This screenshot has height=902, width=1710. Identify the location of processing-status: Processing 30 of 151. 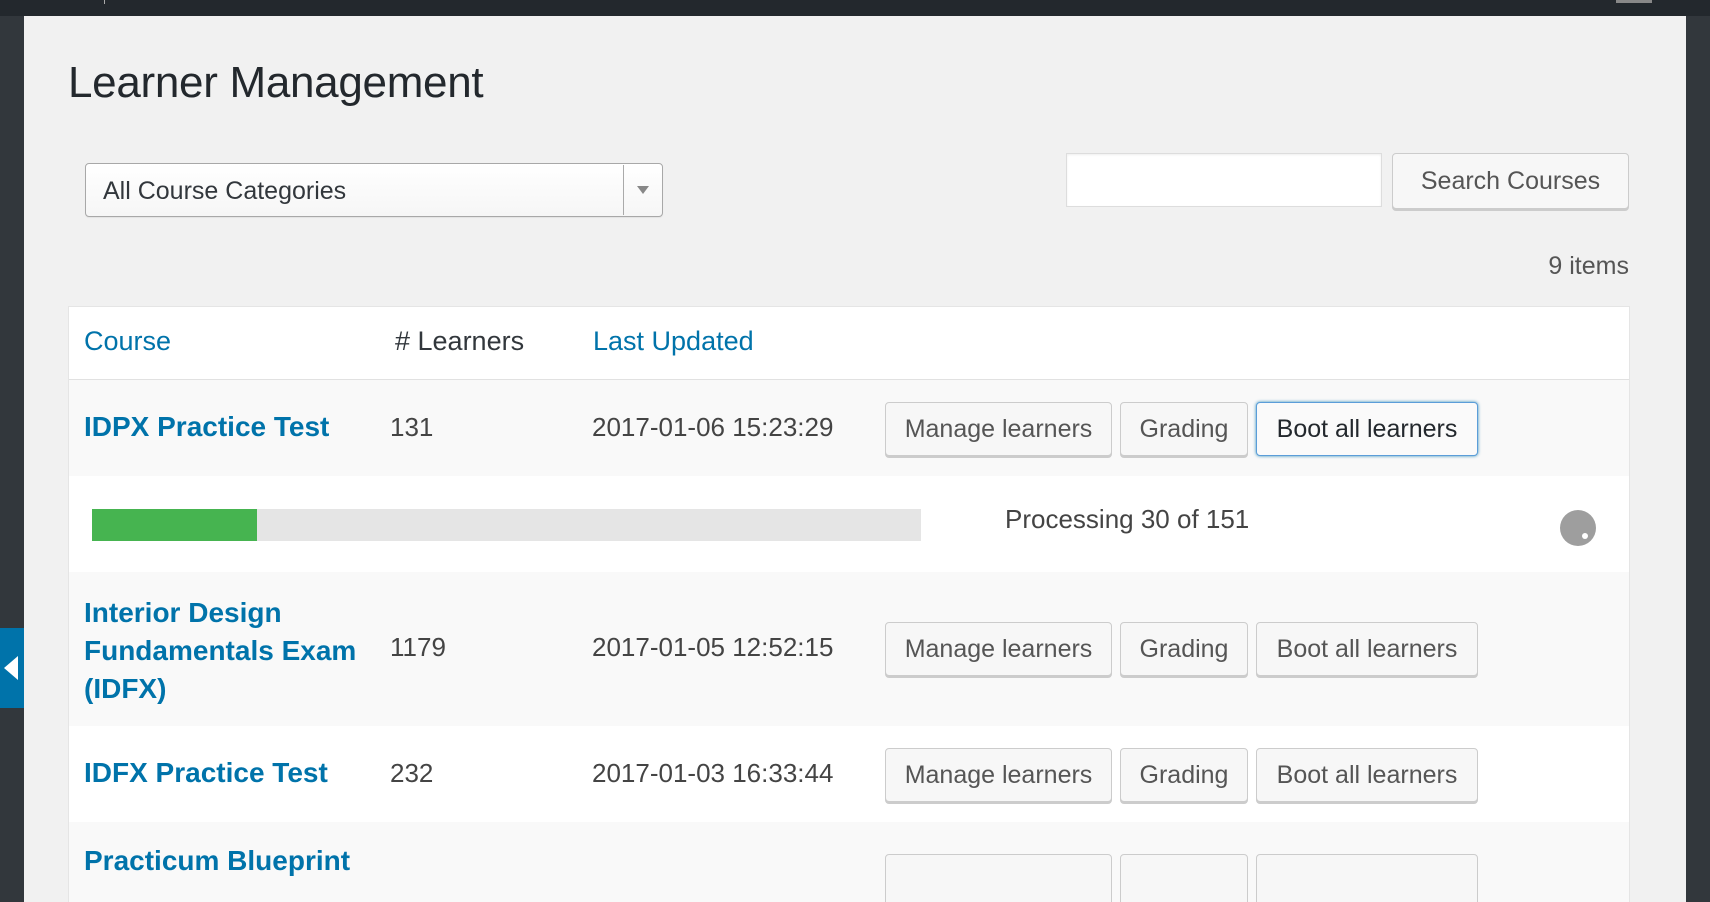
(1127, 519).